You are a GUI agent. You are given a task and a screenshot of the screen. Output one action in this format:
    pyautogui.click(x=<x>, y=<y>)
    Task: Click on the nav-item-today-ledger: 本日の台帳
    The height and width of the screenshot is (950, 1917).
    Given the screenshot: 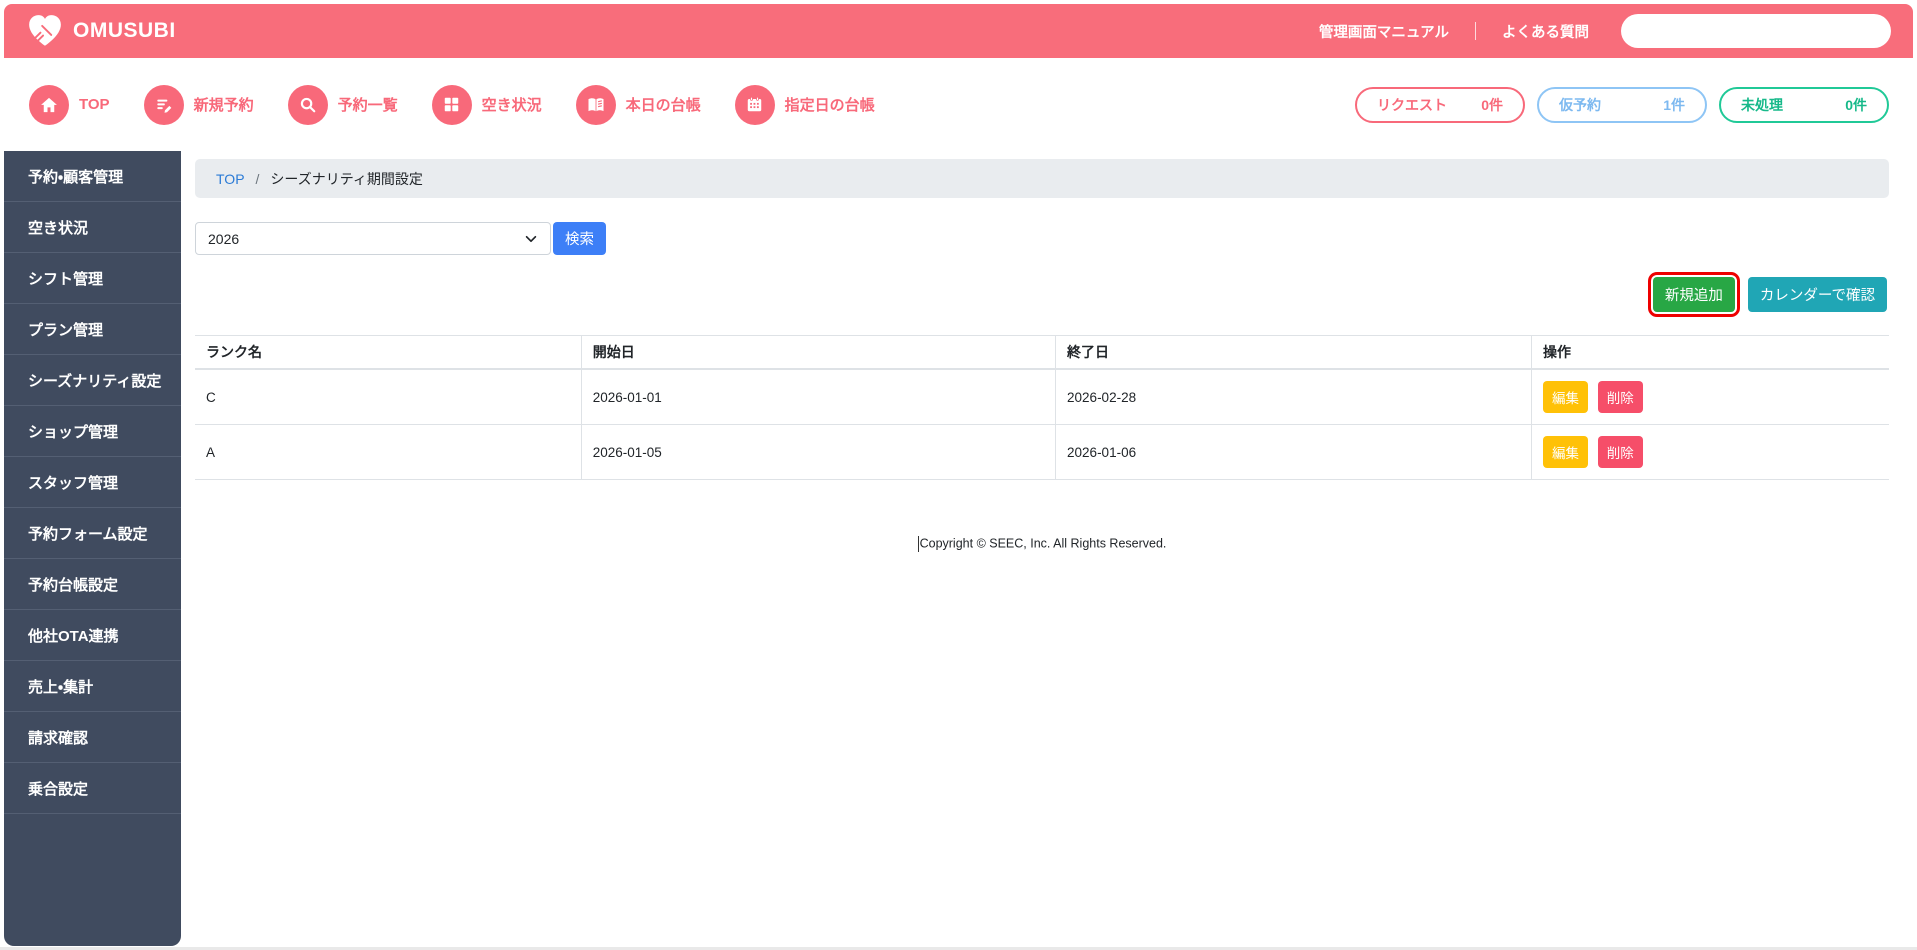 What is the action you would take?
    pyautogui.click(x=638, y=104)
    